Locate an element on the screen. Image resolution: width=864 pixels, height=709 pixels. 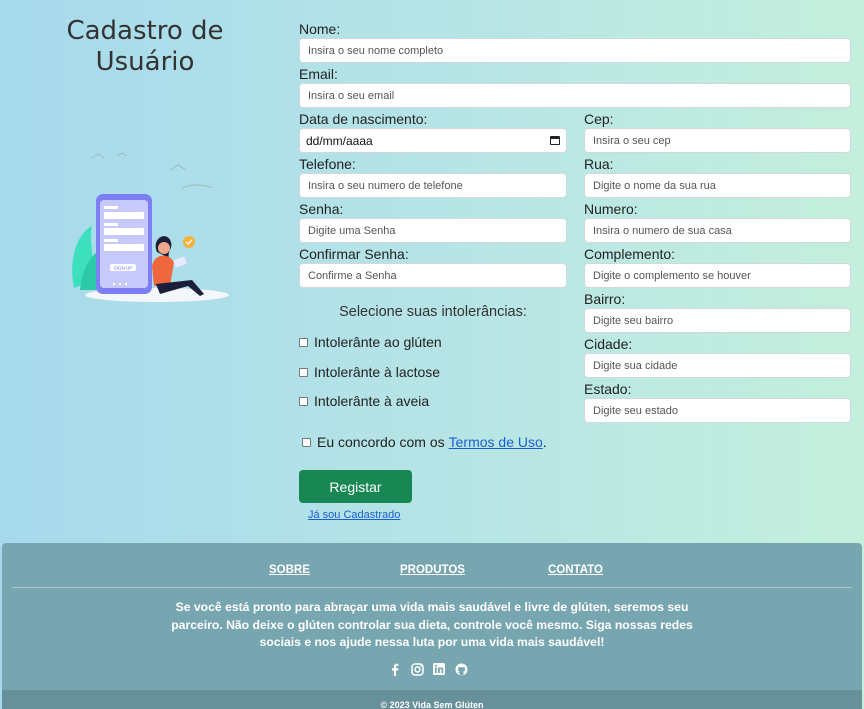
numero-input is located at coordinates (717, 230).